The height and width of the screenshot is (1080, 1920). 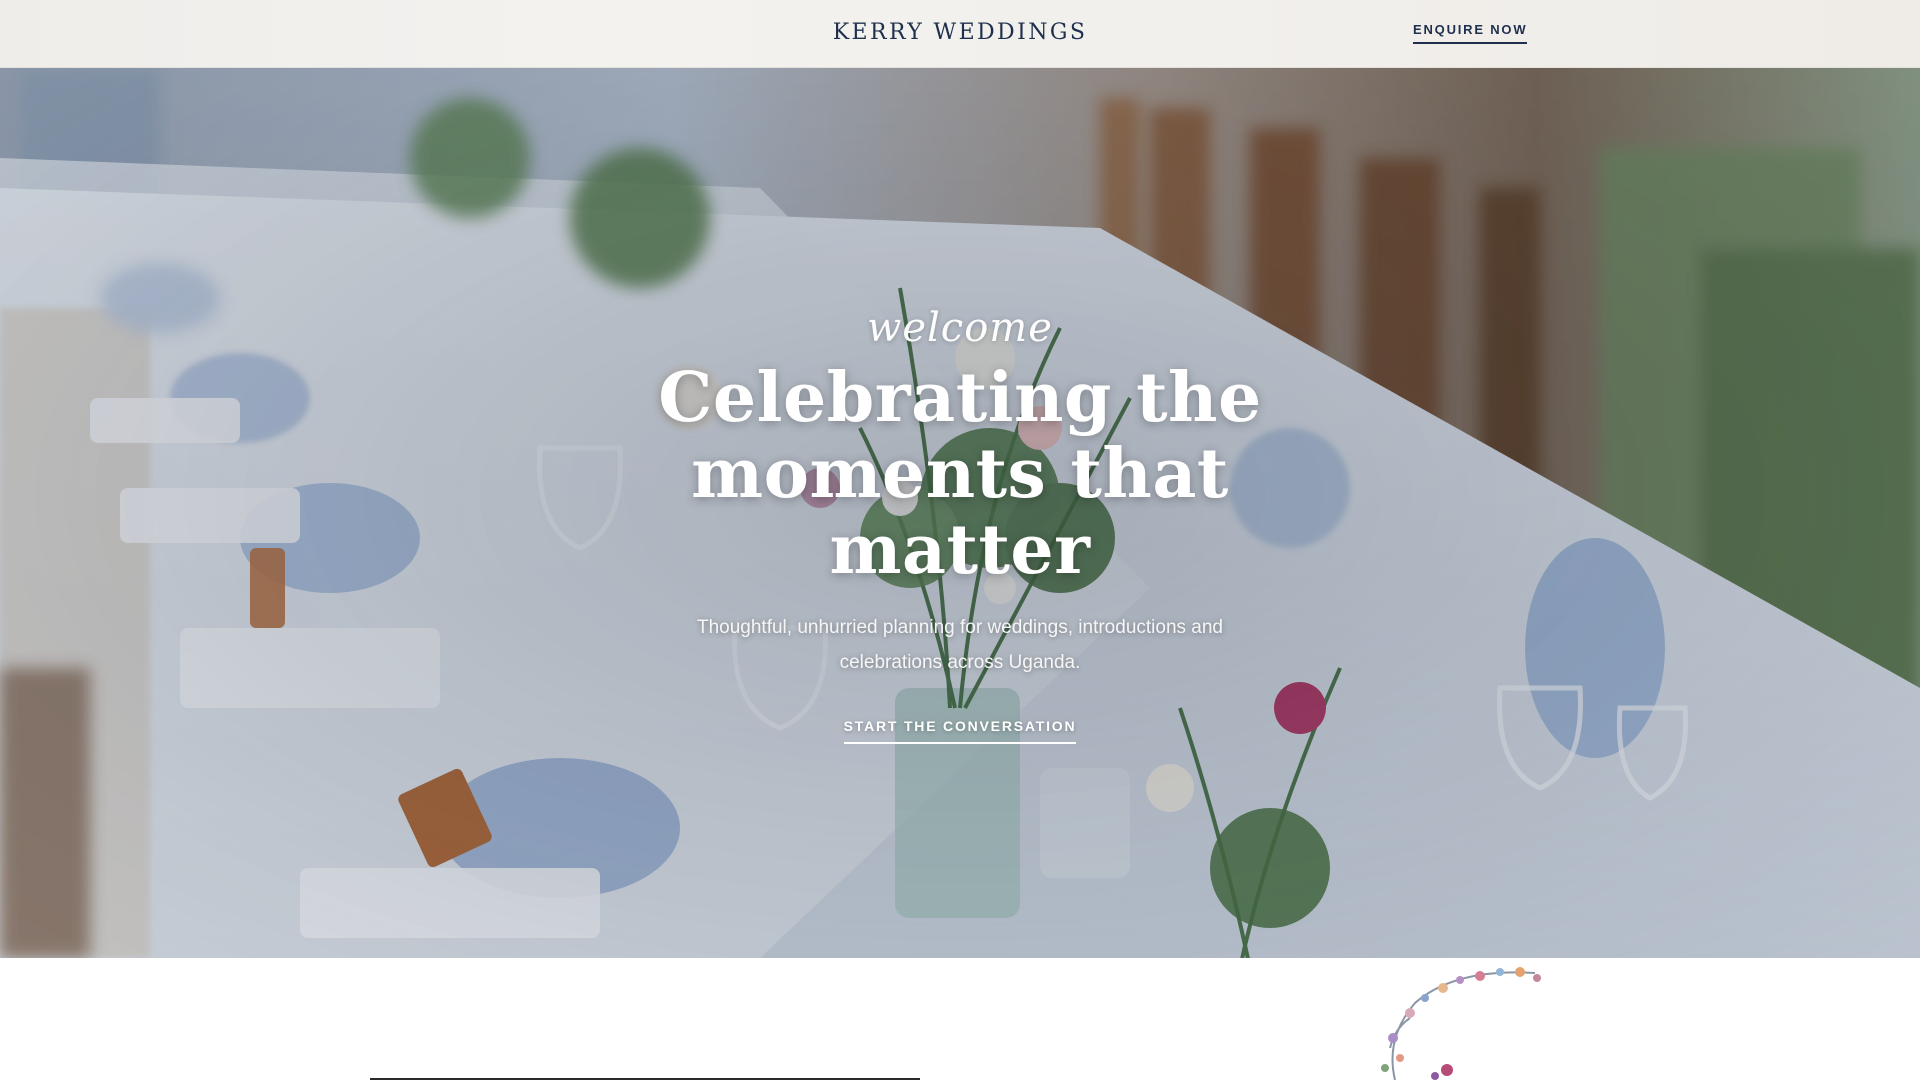 I want to click on start-conversation-link: START THE CONVERSATION, so click(x=960, y=731).